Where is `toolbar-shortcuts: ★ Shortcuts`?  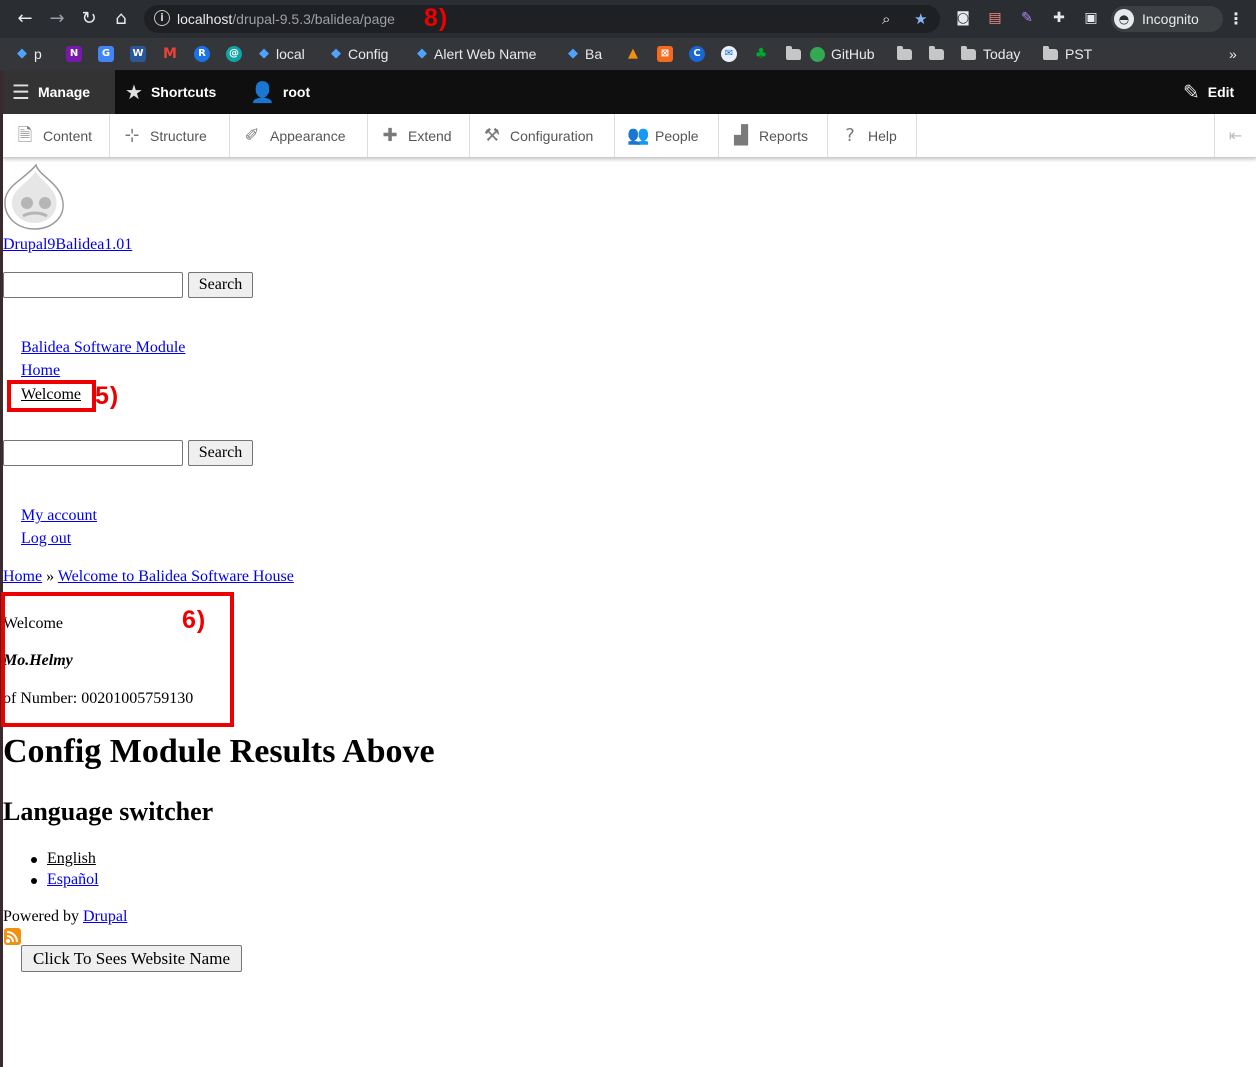 toolbar-shortcuts: ★ Shortcuts is located at coordinates (170, 92).